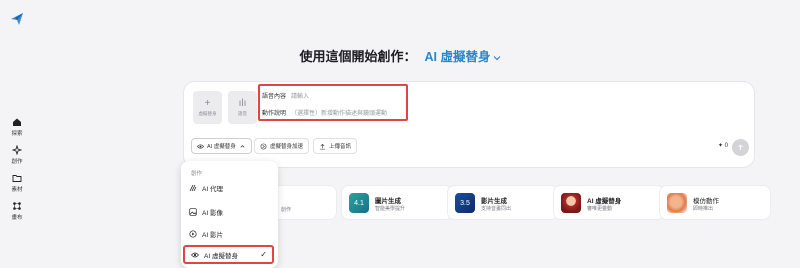 Image resolution: width=800 pixels, height=268 pixels. I want to click on mode-selector: AI 虛擬替身, so click(463, 57).